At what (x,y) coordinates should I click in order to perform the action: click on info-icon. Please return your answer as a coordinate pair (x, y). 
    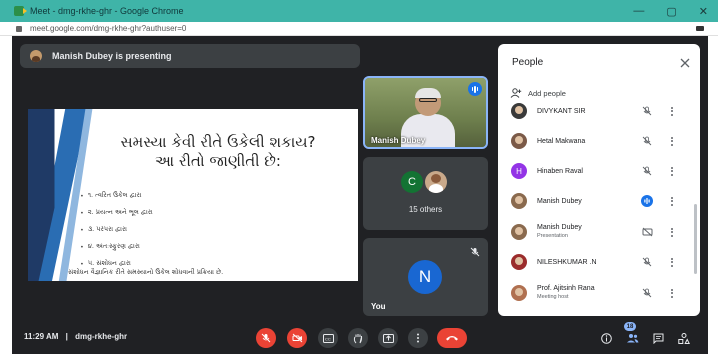
    Looking at the image, I should click on (606, 338).